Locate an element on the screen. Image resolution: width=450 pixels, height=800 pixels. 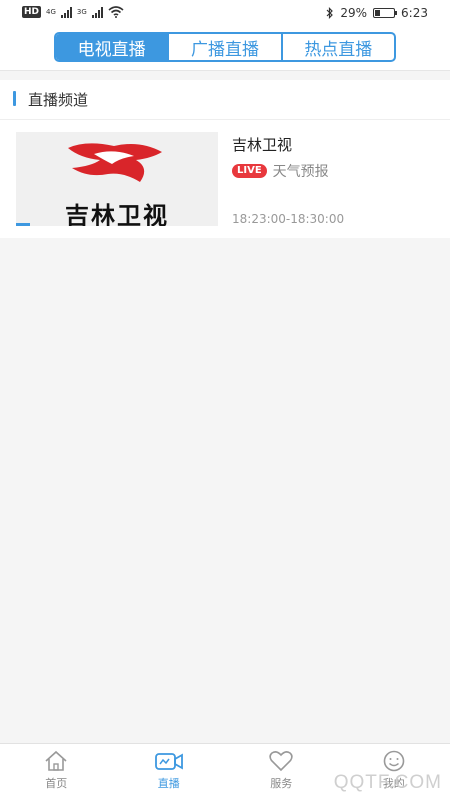
channel-name: 吉林卫视 is located at coordinates (262, 144).